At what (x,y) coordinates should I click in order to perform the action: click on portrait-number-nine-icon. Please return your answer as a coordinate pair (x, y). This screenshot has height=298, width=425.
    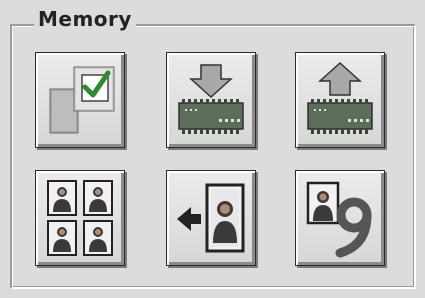
    Looking at the image, I should click on (339, 219).